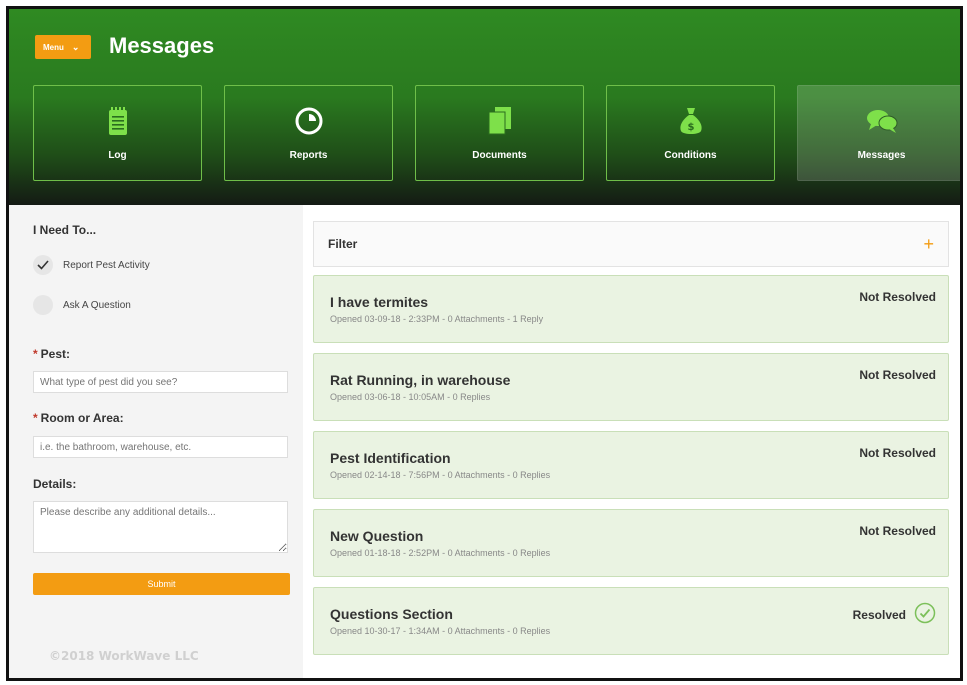  Describe the element at coordinates (75, 46) in the screenshot. I see `chevron-down-icon: ⌄` at that location.